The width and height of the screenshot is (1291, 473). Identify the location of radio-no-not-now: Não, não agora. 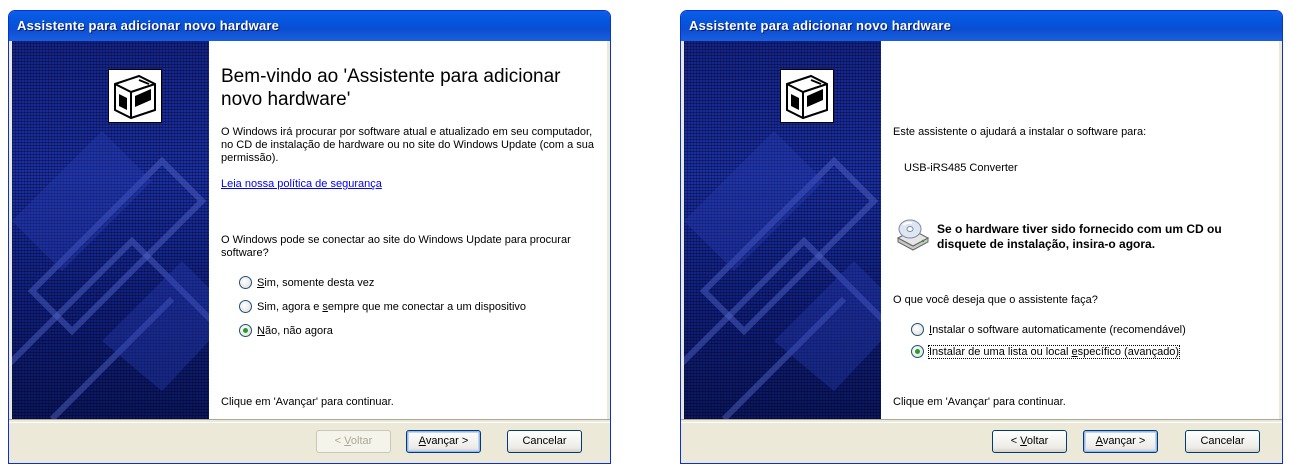
(286, 332).